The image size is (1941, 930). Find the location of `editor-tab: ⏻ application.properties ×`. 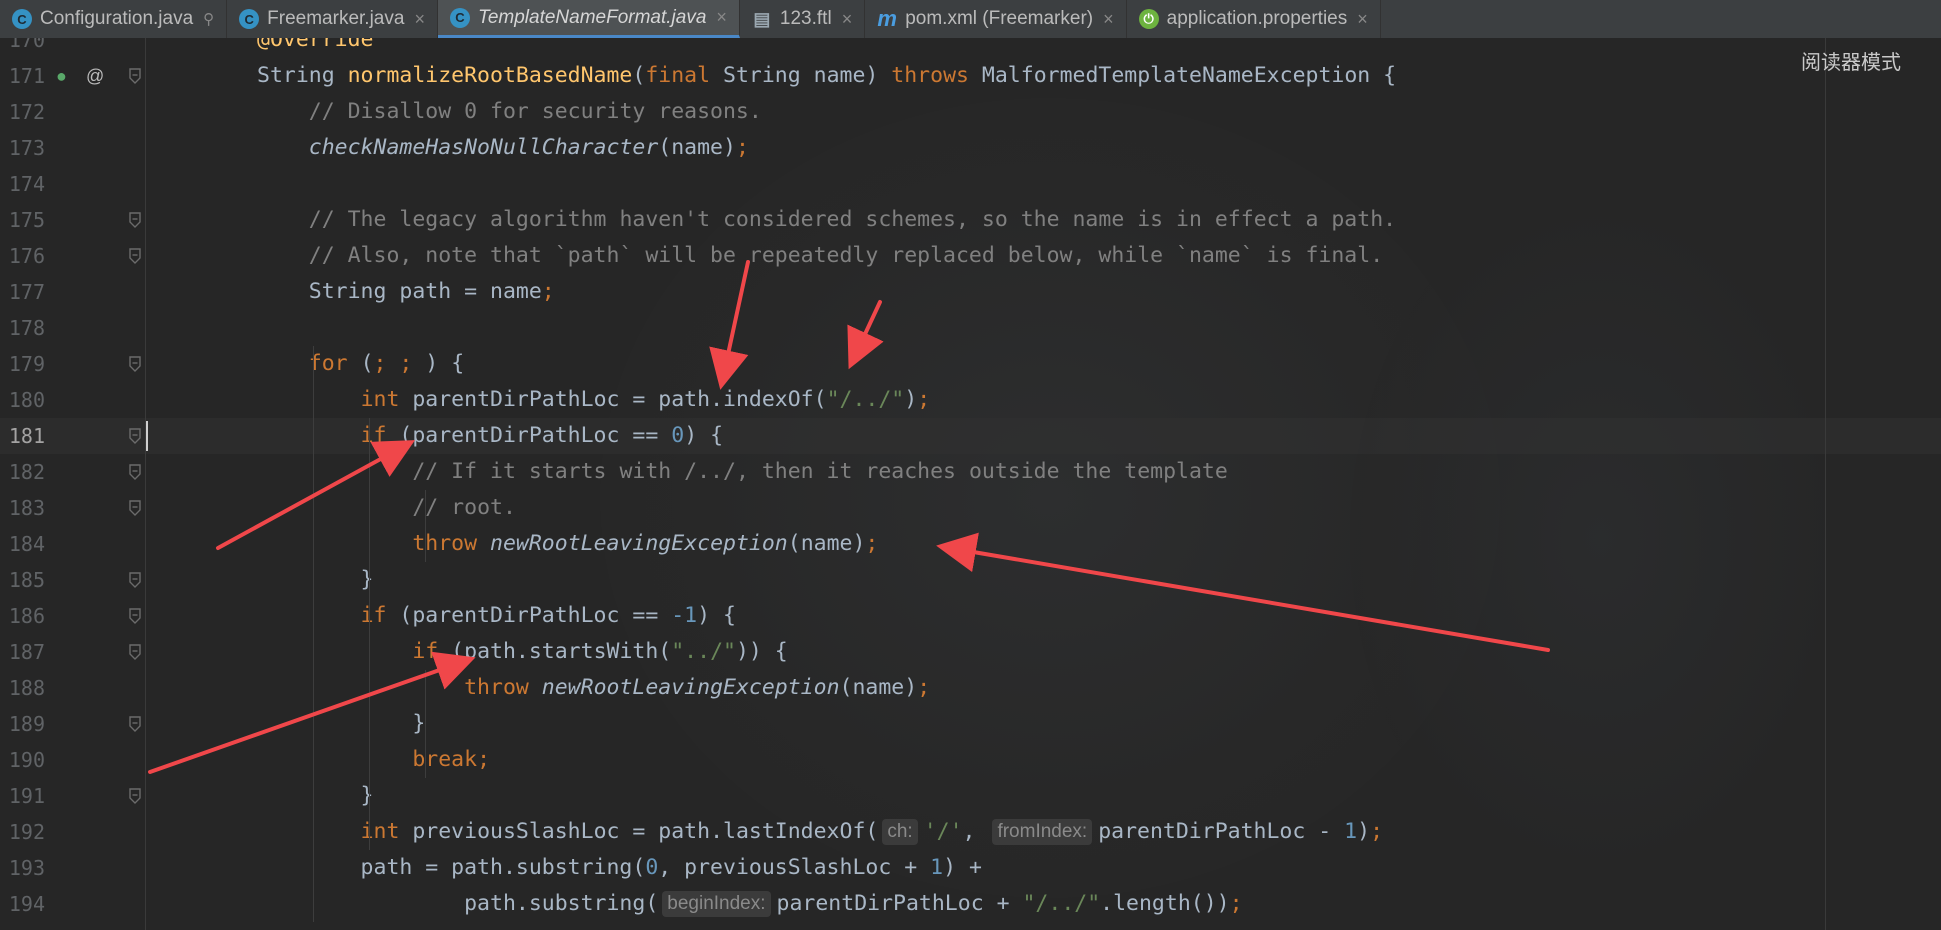

editor-tab: ⏻ application.properties × is located at coordinates (1254, 19).